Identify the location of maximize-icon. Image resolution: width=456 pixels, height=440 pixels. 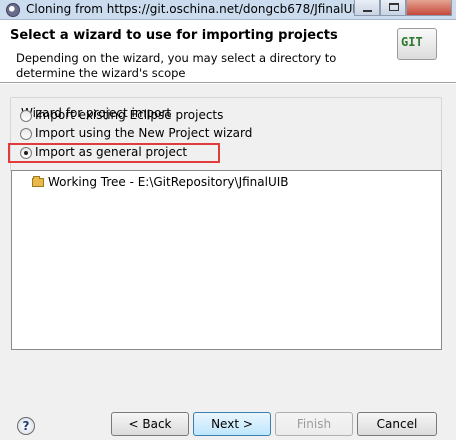
(394, 7).